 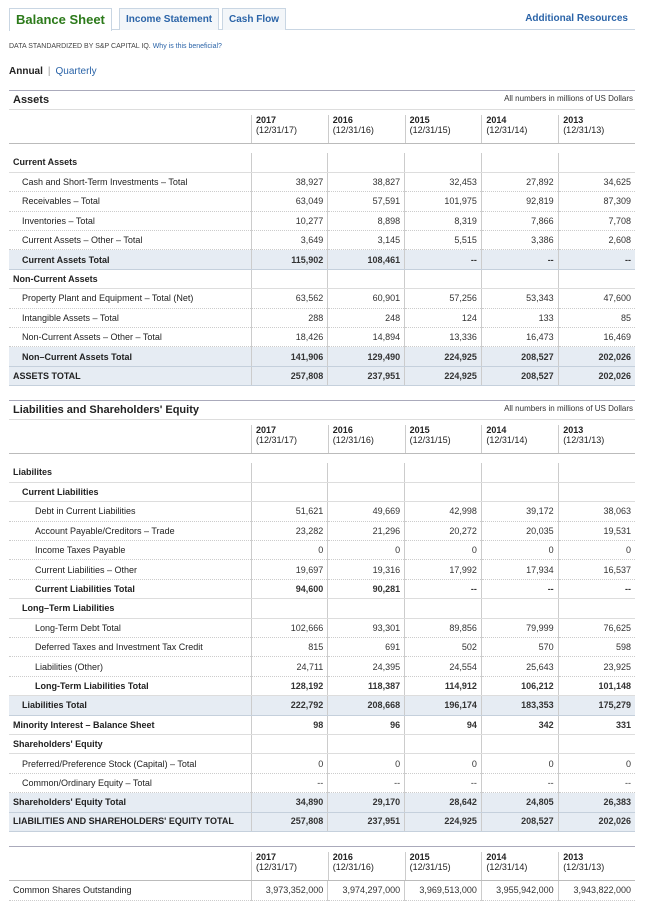 I want to click on value-cell: 129,490, so click(x=366, y=356).